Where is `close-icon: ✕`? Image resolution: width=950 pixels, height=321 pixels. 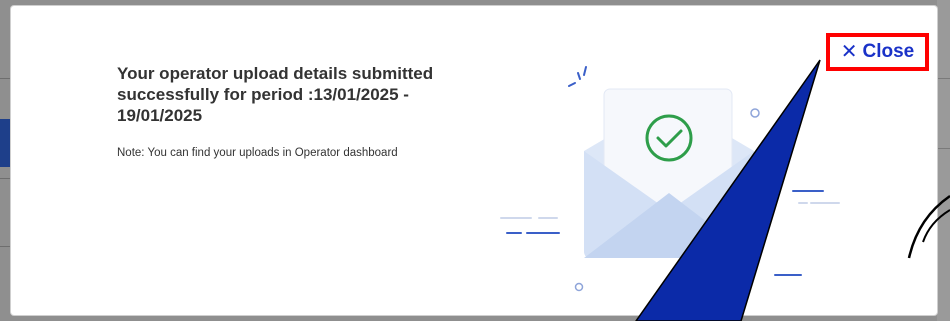
close-icon: ✕ is located at coordinates (849, 52).